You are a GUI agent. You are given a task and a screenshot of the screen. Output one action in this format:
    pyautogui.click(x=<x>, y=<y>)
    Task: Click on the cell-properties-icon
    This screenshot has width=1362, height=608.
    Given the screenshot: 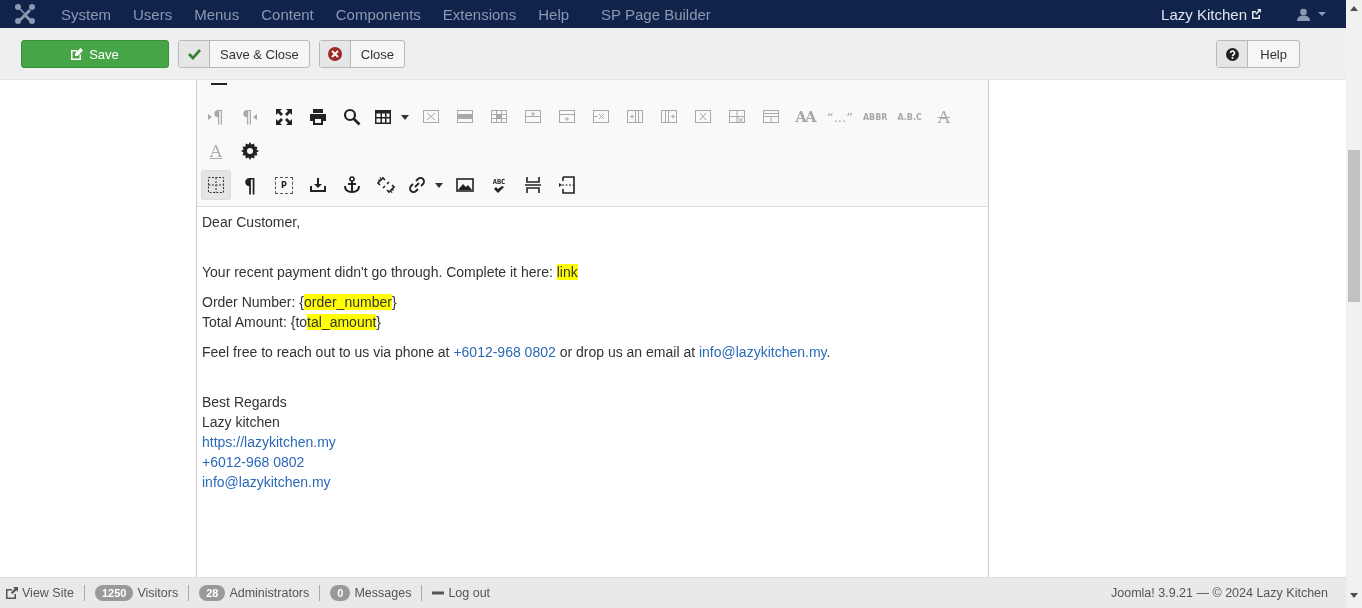 What is the action you would take?
    pyautogui.click(x=499, y=117)
    